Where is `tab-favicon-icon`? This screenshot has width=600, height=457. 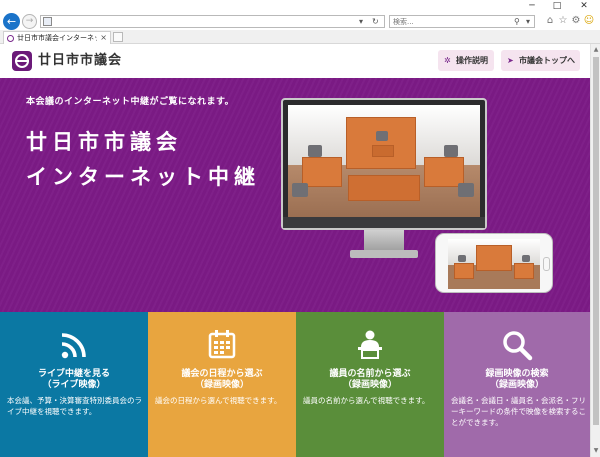 tab-favicon-icon is located at coordinates (10, 38).